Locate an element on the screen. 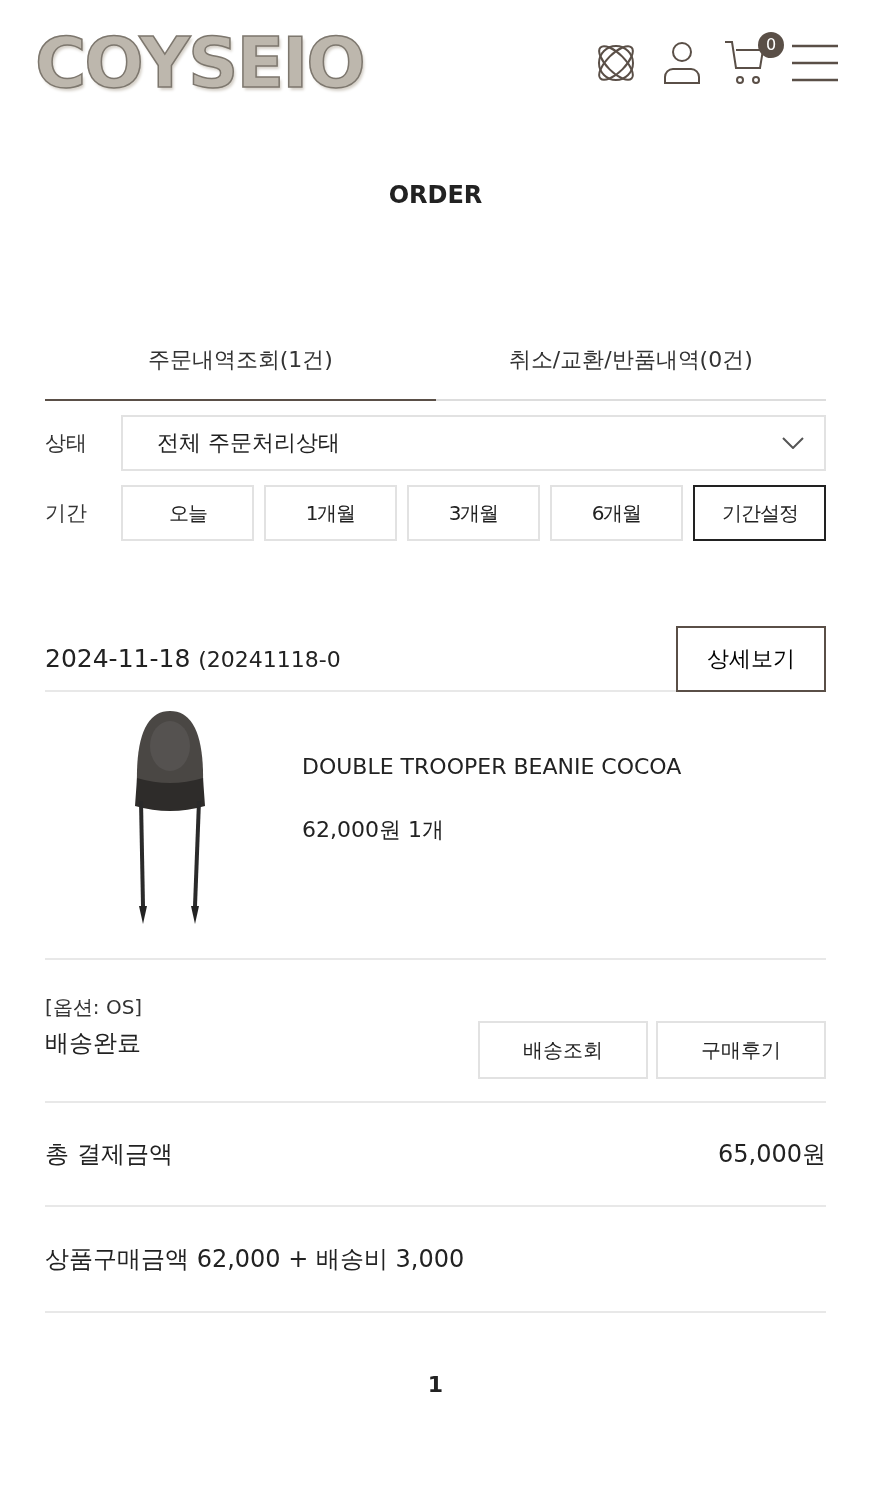 The height and width of the screenshot is (1500, 871). period-label: 기간 is located at coordinates (66, 513).